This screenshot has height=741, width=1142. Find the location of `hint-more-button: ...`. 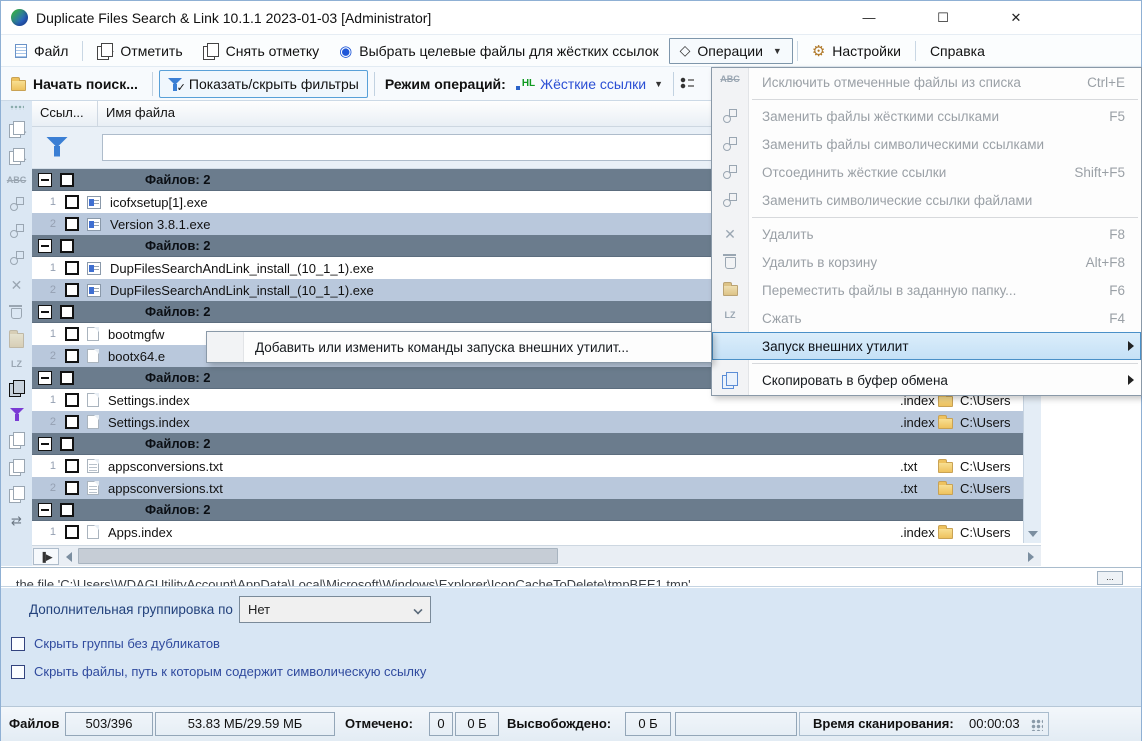

hint-more-button: ... is located at coordinates (1110, 578).